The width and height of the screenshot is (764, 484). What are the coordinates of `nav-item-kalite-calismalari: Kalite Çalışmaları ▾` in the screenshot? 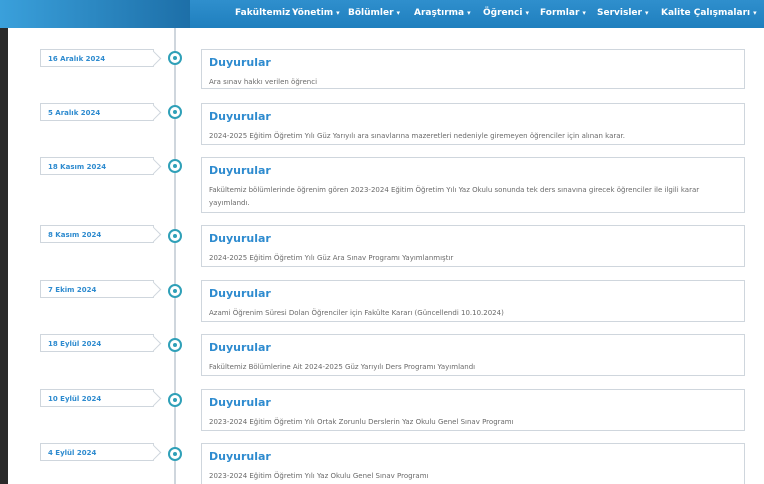 It's located at (709, 14).